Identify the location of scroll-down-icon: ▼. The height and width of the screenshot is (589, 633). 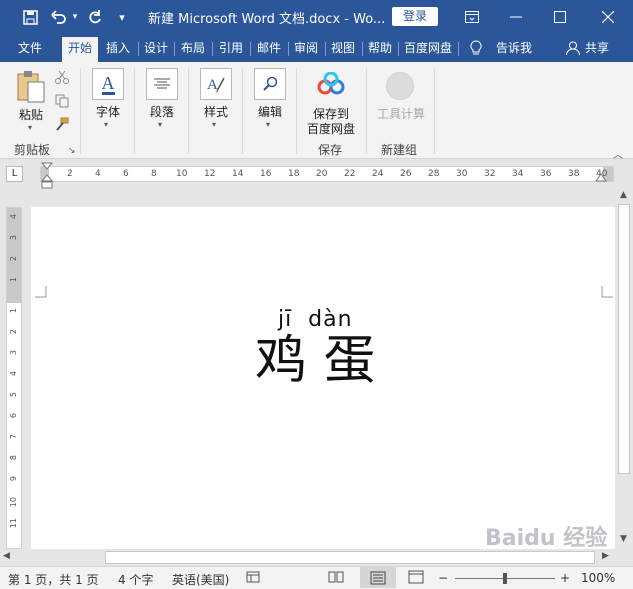
(623, 539).